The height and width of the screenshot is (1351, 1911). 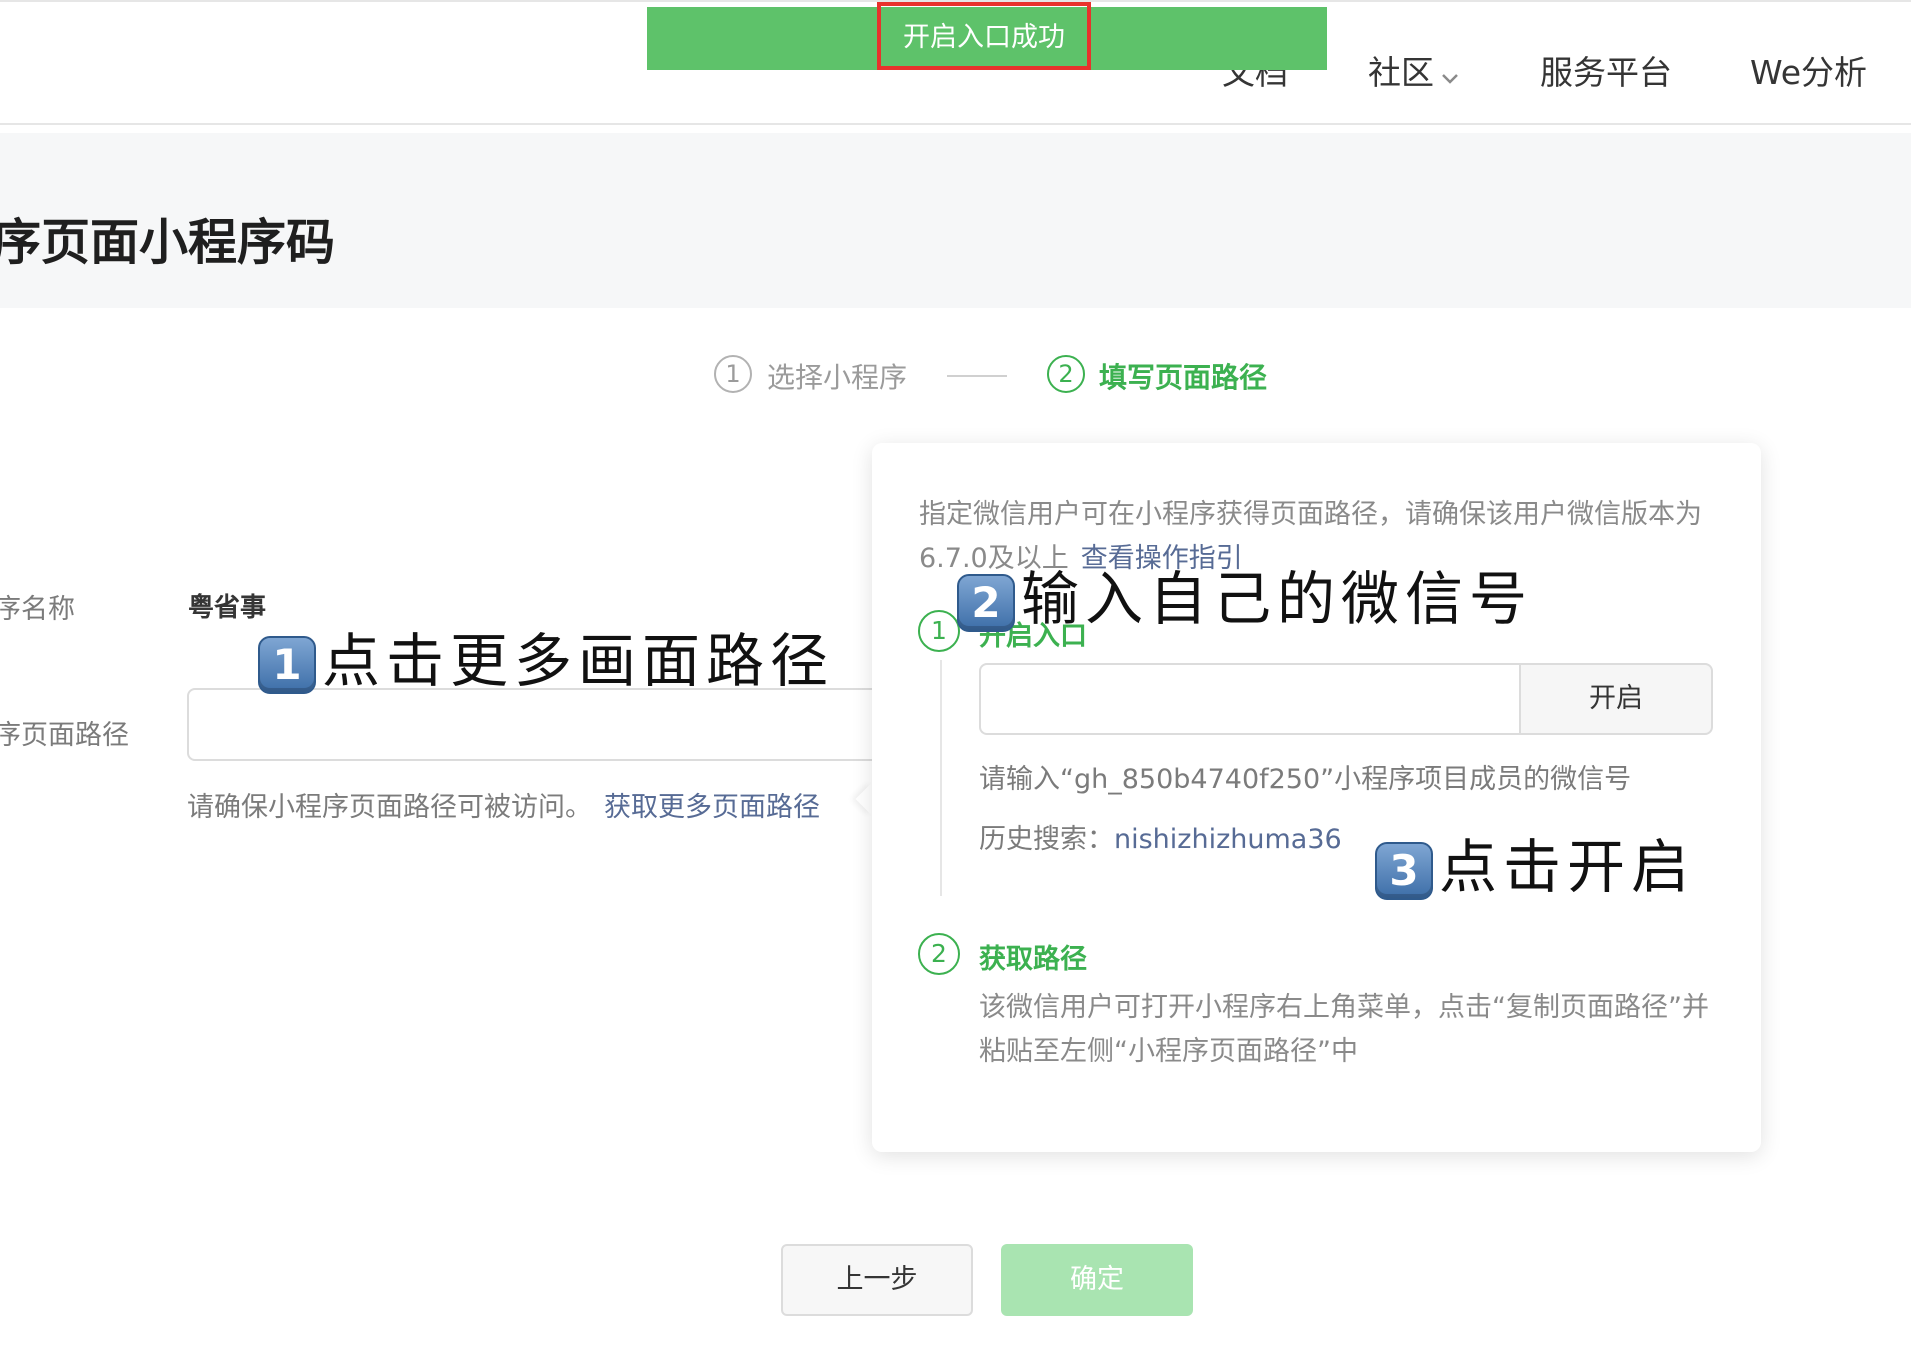 I want to click on popover-step-connector, so click(x=941, y=778).